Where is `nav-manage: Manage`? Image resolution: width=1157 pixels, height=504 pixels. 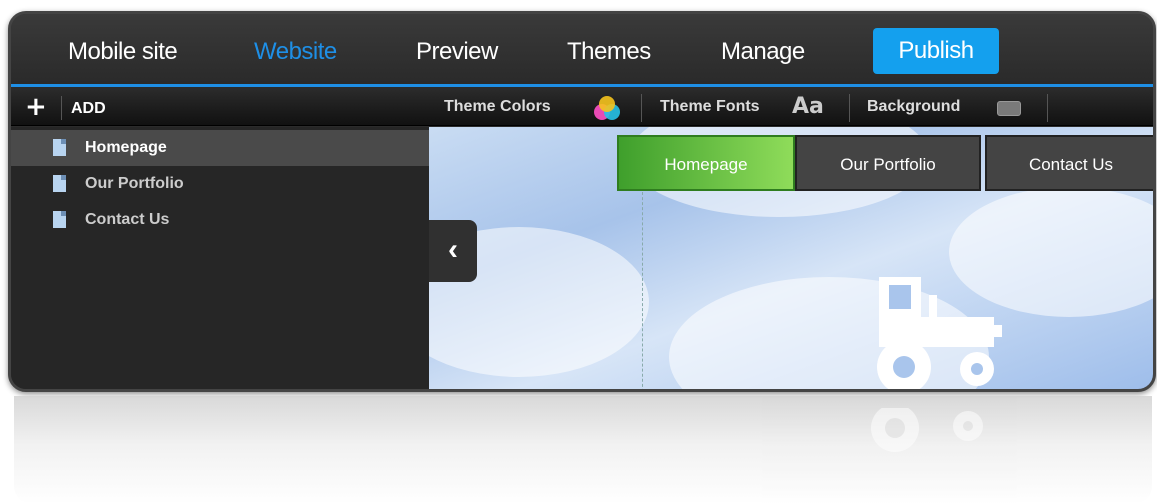 nav-manage: Manage is located at coordinates (763, 52).